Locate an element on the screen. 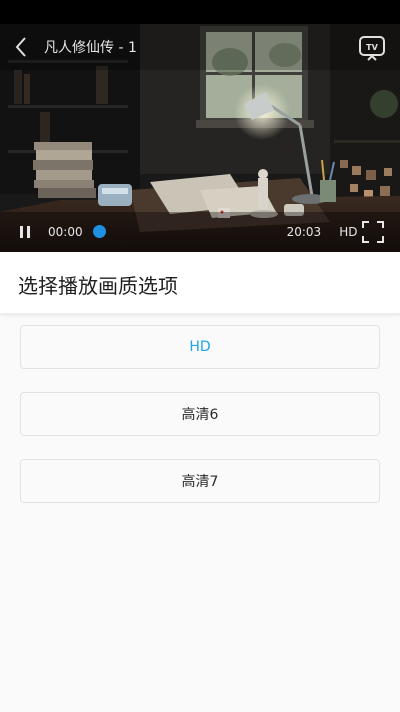 Image resolution: width=400 pixels, height=712 pixels. quality-option-hd7: 高清7 is located at coordinates (200, 481).